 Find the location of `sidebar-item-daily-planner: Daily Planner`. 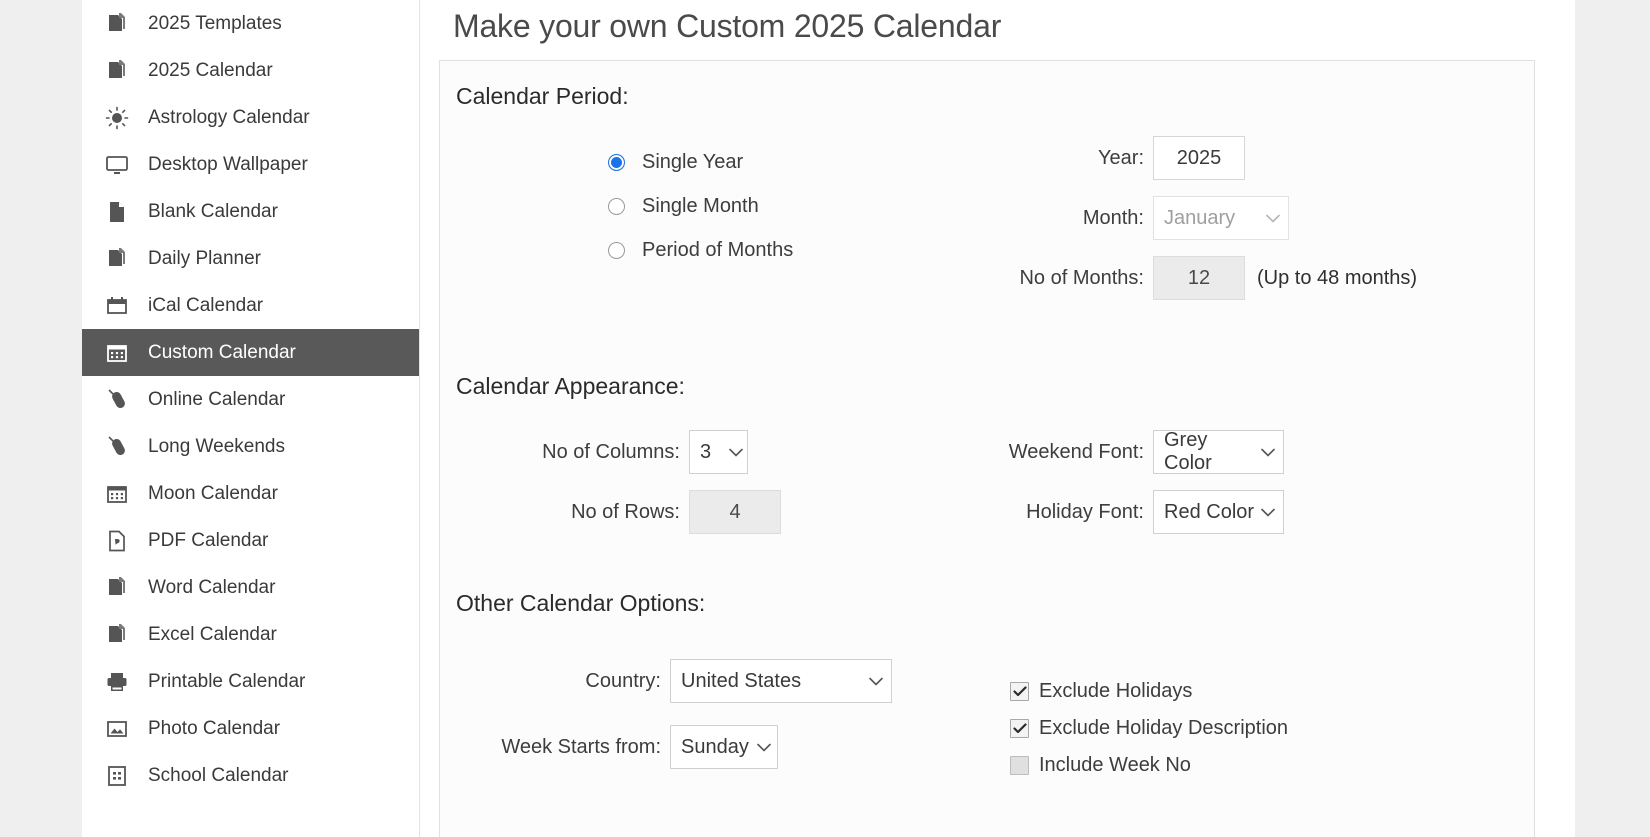

sidebar-item-daily-planner: Daily Planner is located at coordinates (250, 258).